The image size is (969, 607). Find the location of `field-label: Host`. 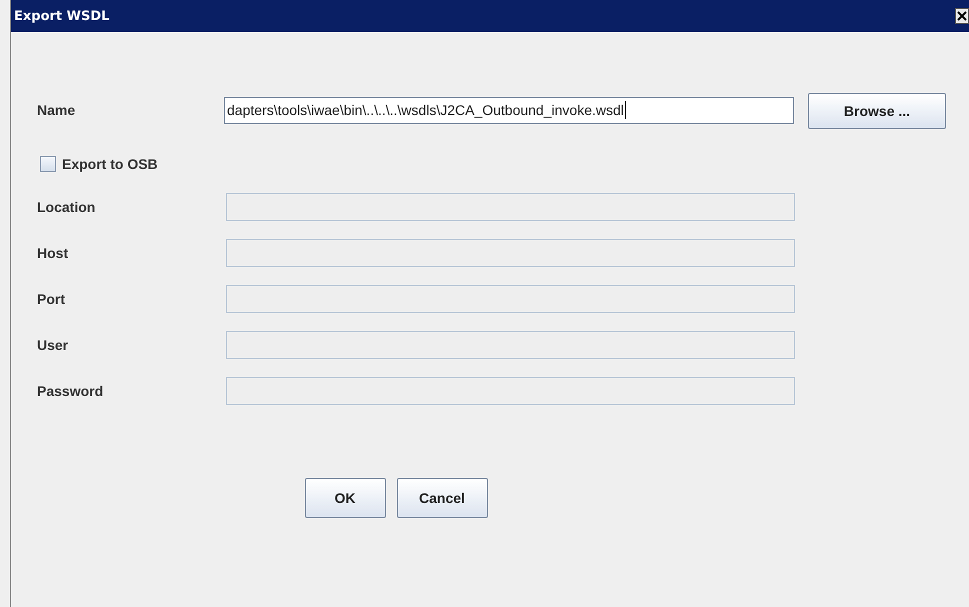

field-label: Host is located at coordinates (53, 253).